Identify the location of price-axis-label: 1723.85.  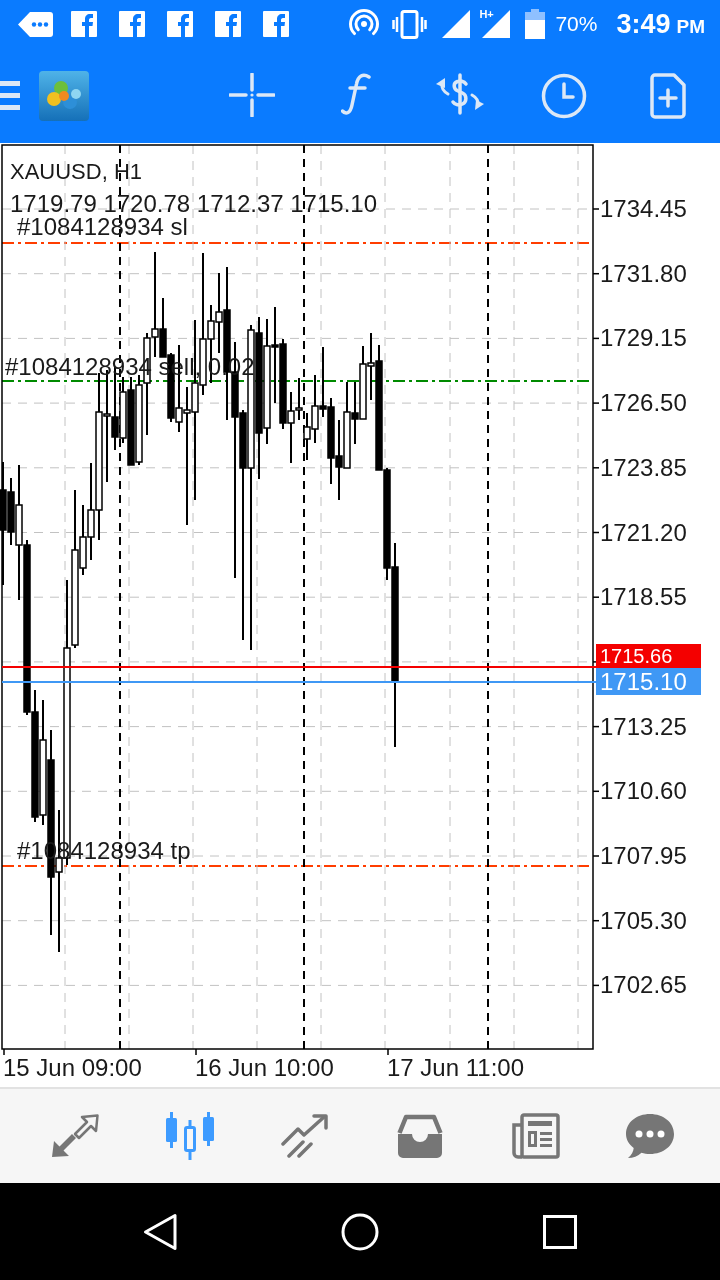
(643, 467).